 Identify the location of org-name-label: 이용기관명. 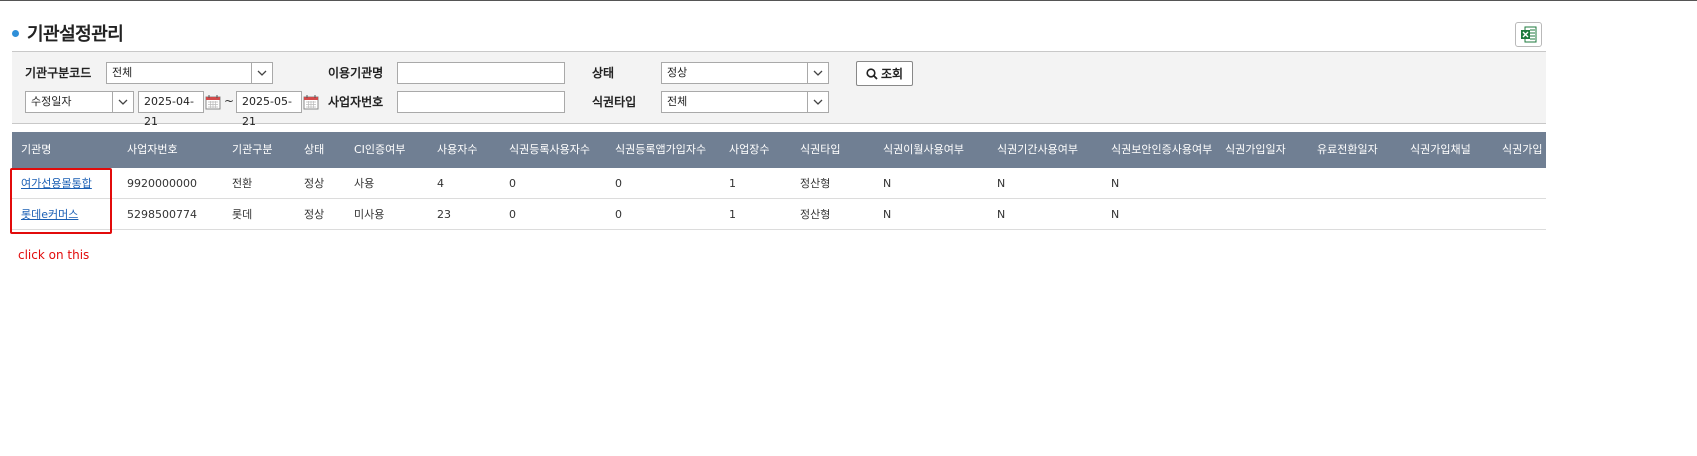
(356, 73).